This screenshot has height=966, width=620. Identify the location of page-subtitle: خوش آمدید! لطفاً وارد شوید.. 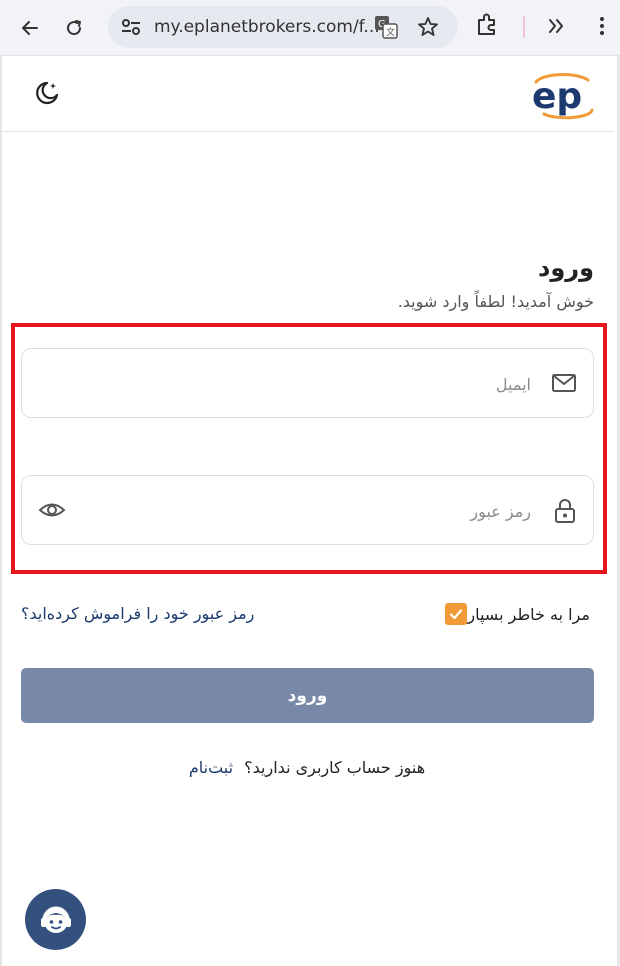
(495, 301).